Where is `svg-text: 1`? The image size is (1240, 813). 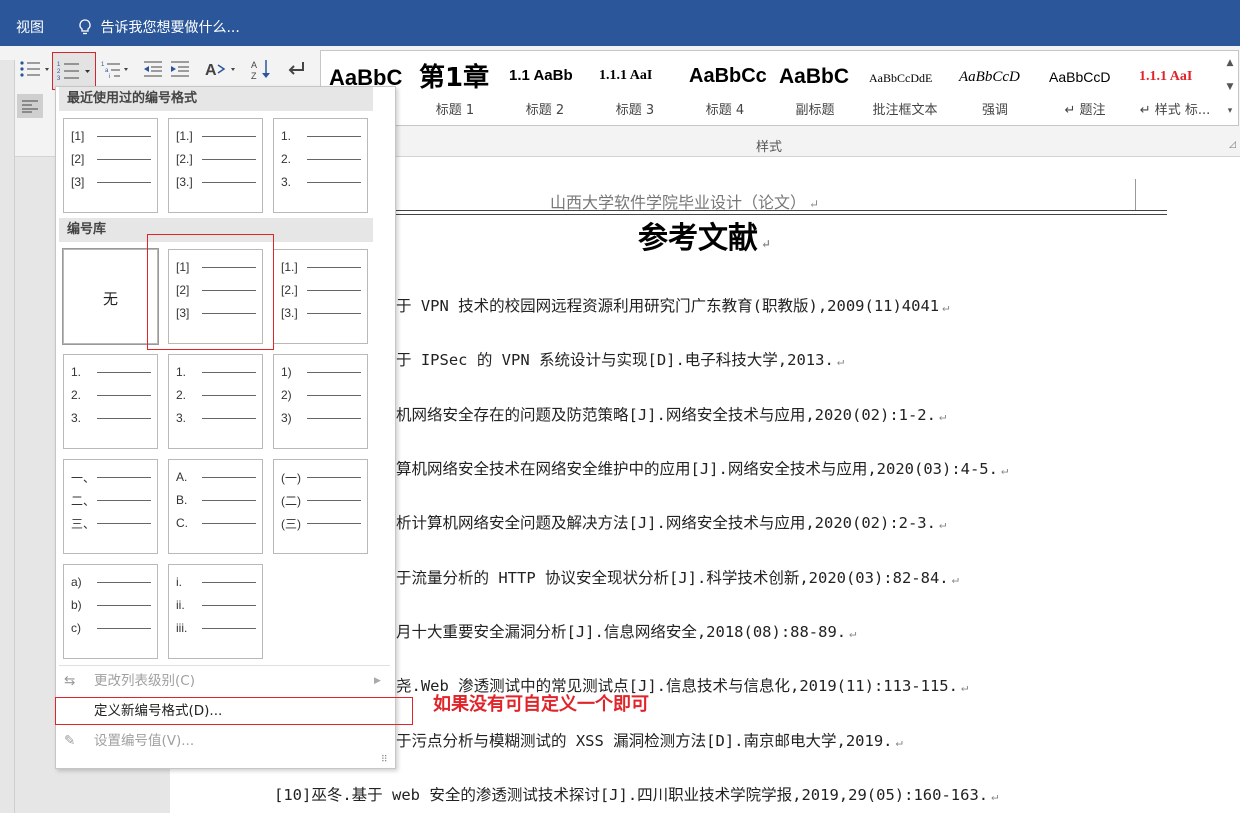
svg-text: 1 is located at coordinates (59, 65).